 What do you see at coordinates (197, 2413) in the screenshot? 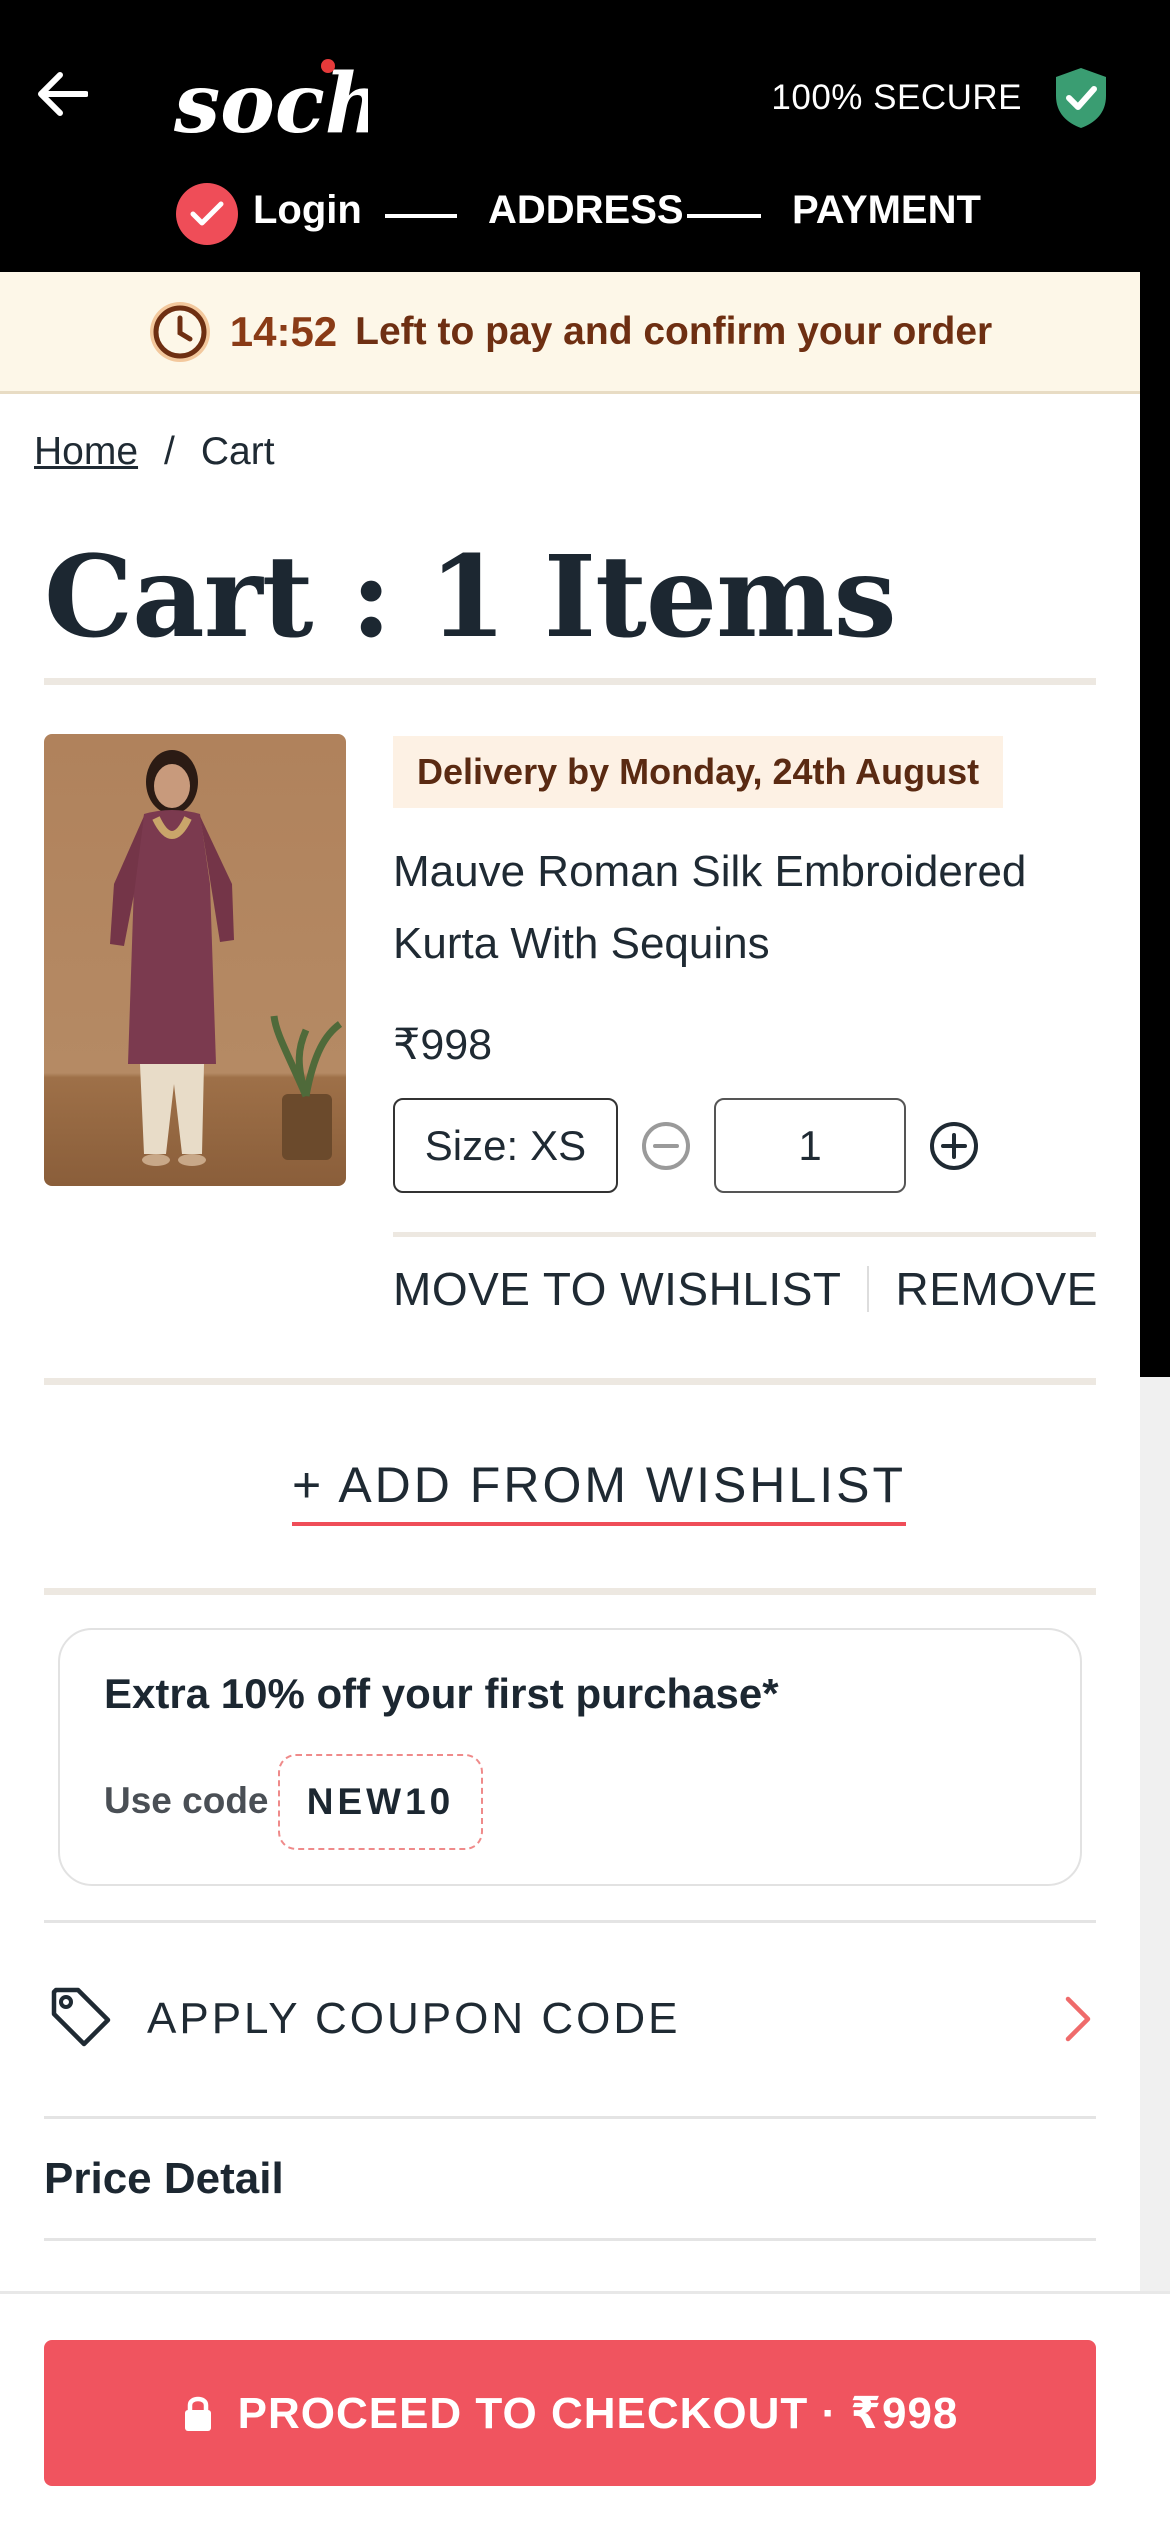
I see `lock-icon` at bounding box center [197, 2413].